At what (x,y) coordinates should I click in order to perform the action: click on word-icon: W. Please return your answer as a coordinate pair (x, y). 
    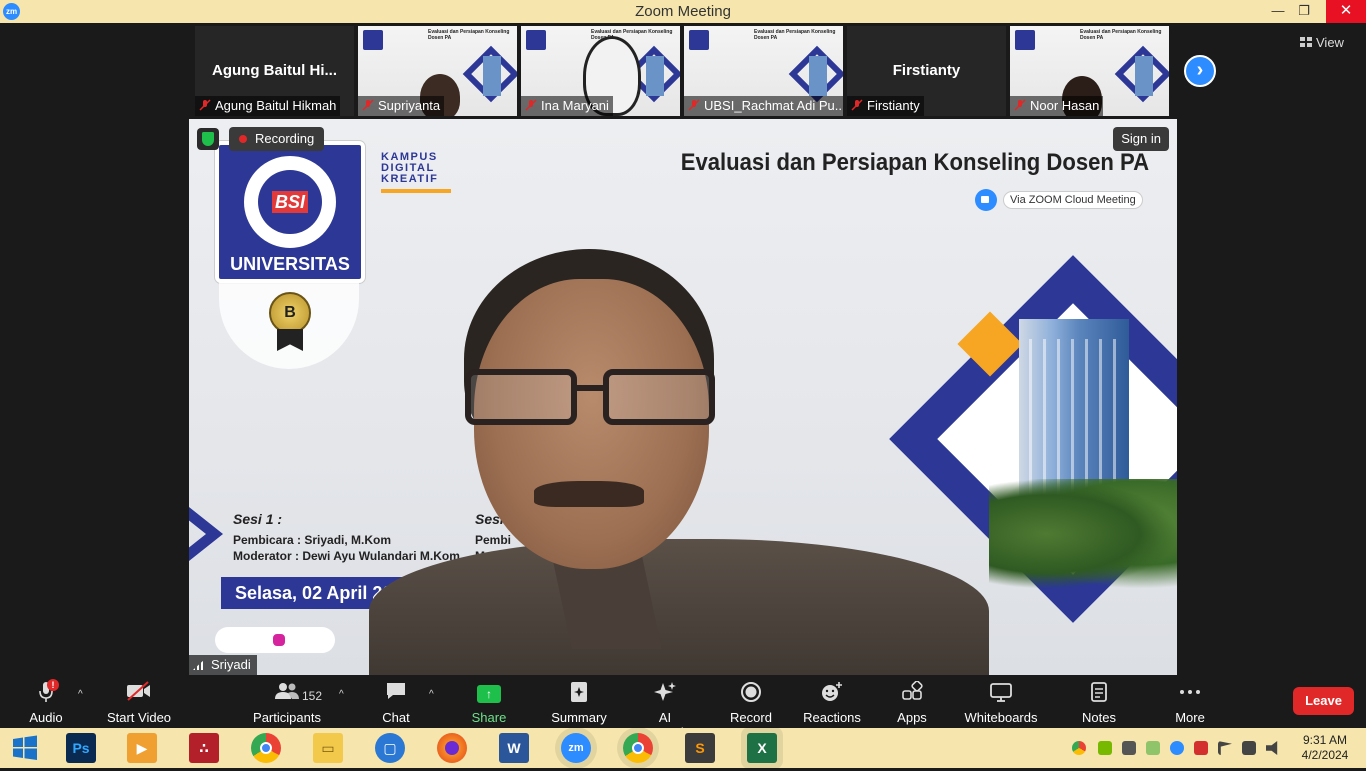
    Looking at the image, I should click on (514, 748).